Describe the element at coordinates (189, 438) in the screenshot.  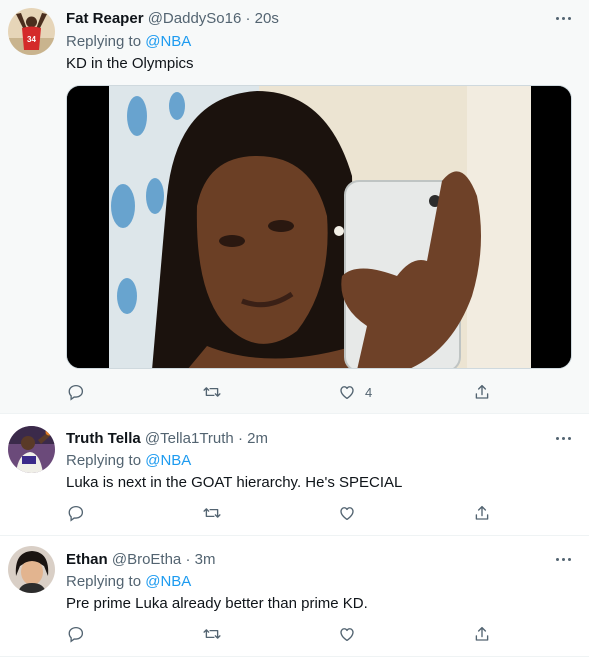
I see `user-handle: @Tella1Truth` at that location.